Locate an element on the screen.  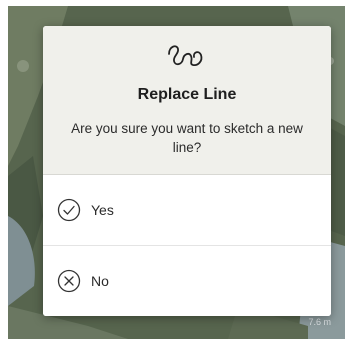
x-circle-icon is located at coordinates (69, 281).